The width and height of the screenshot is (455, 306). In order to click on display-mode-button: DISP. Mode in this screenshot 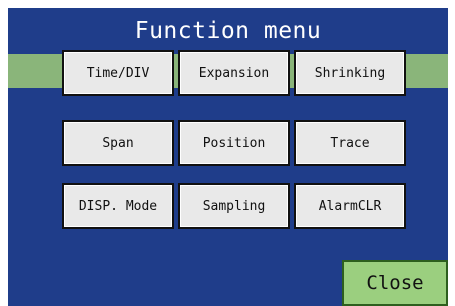, I will do `click(118, 206)`.